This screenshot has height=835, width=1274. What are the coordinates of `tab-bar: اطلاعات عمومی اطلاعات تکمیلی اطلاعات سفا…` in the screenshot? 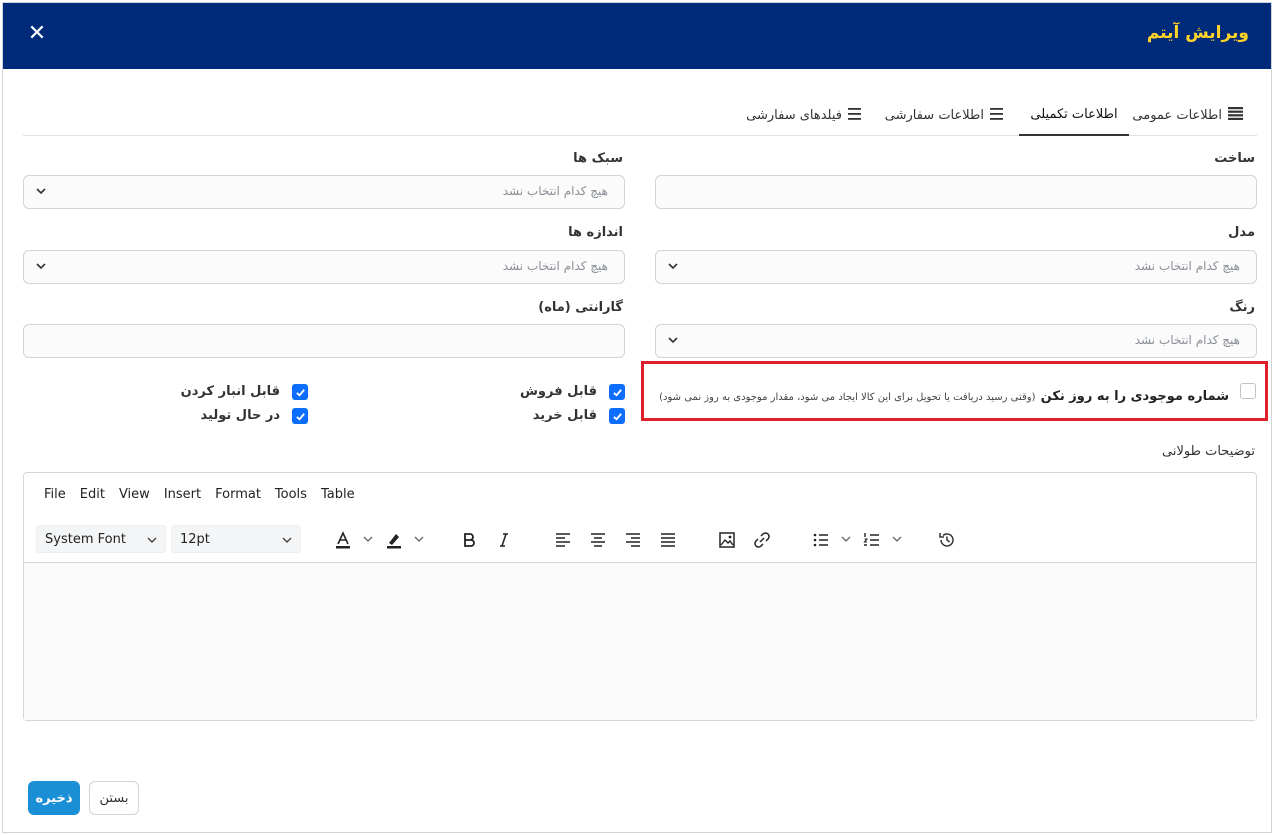 It's located at (640, 115).